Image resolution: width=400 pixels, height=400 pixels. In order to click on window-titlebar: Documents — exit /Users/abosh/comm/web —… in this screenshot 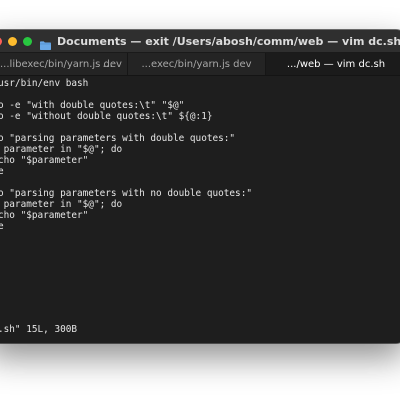, I will do `click(200, 41)`.